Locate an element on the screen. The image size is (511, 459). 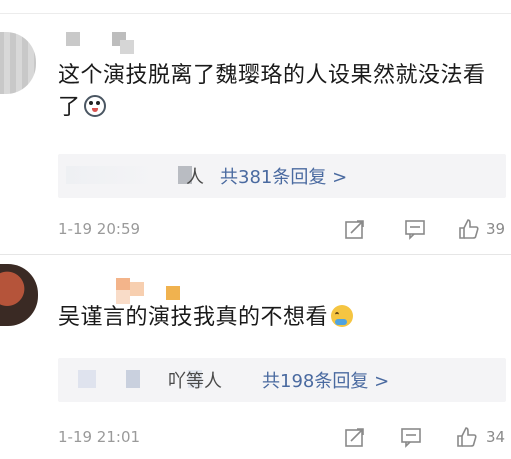
like-count: 39 is located at coordinates (496, 229).